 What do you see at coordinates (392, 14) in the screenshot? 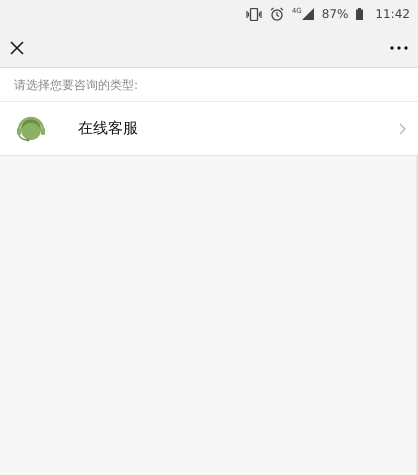
I see `clock-time: 11:42` at bounding box center [392, 14].